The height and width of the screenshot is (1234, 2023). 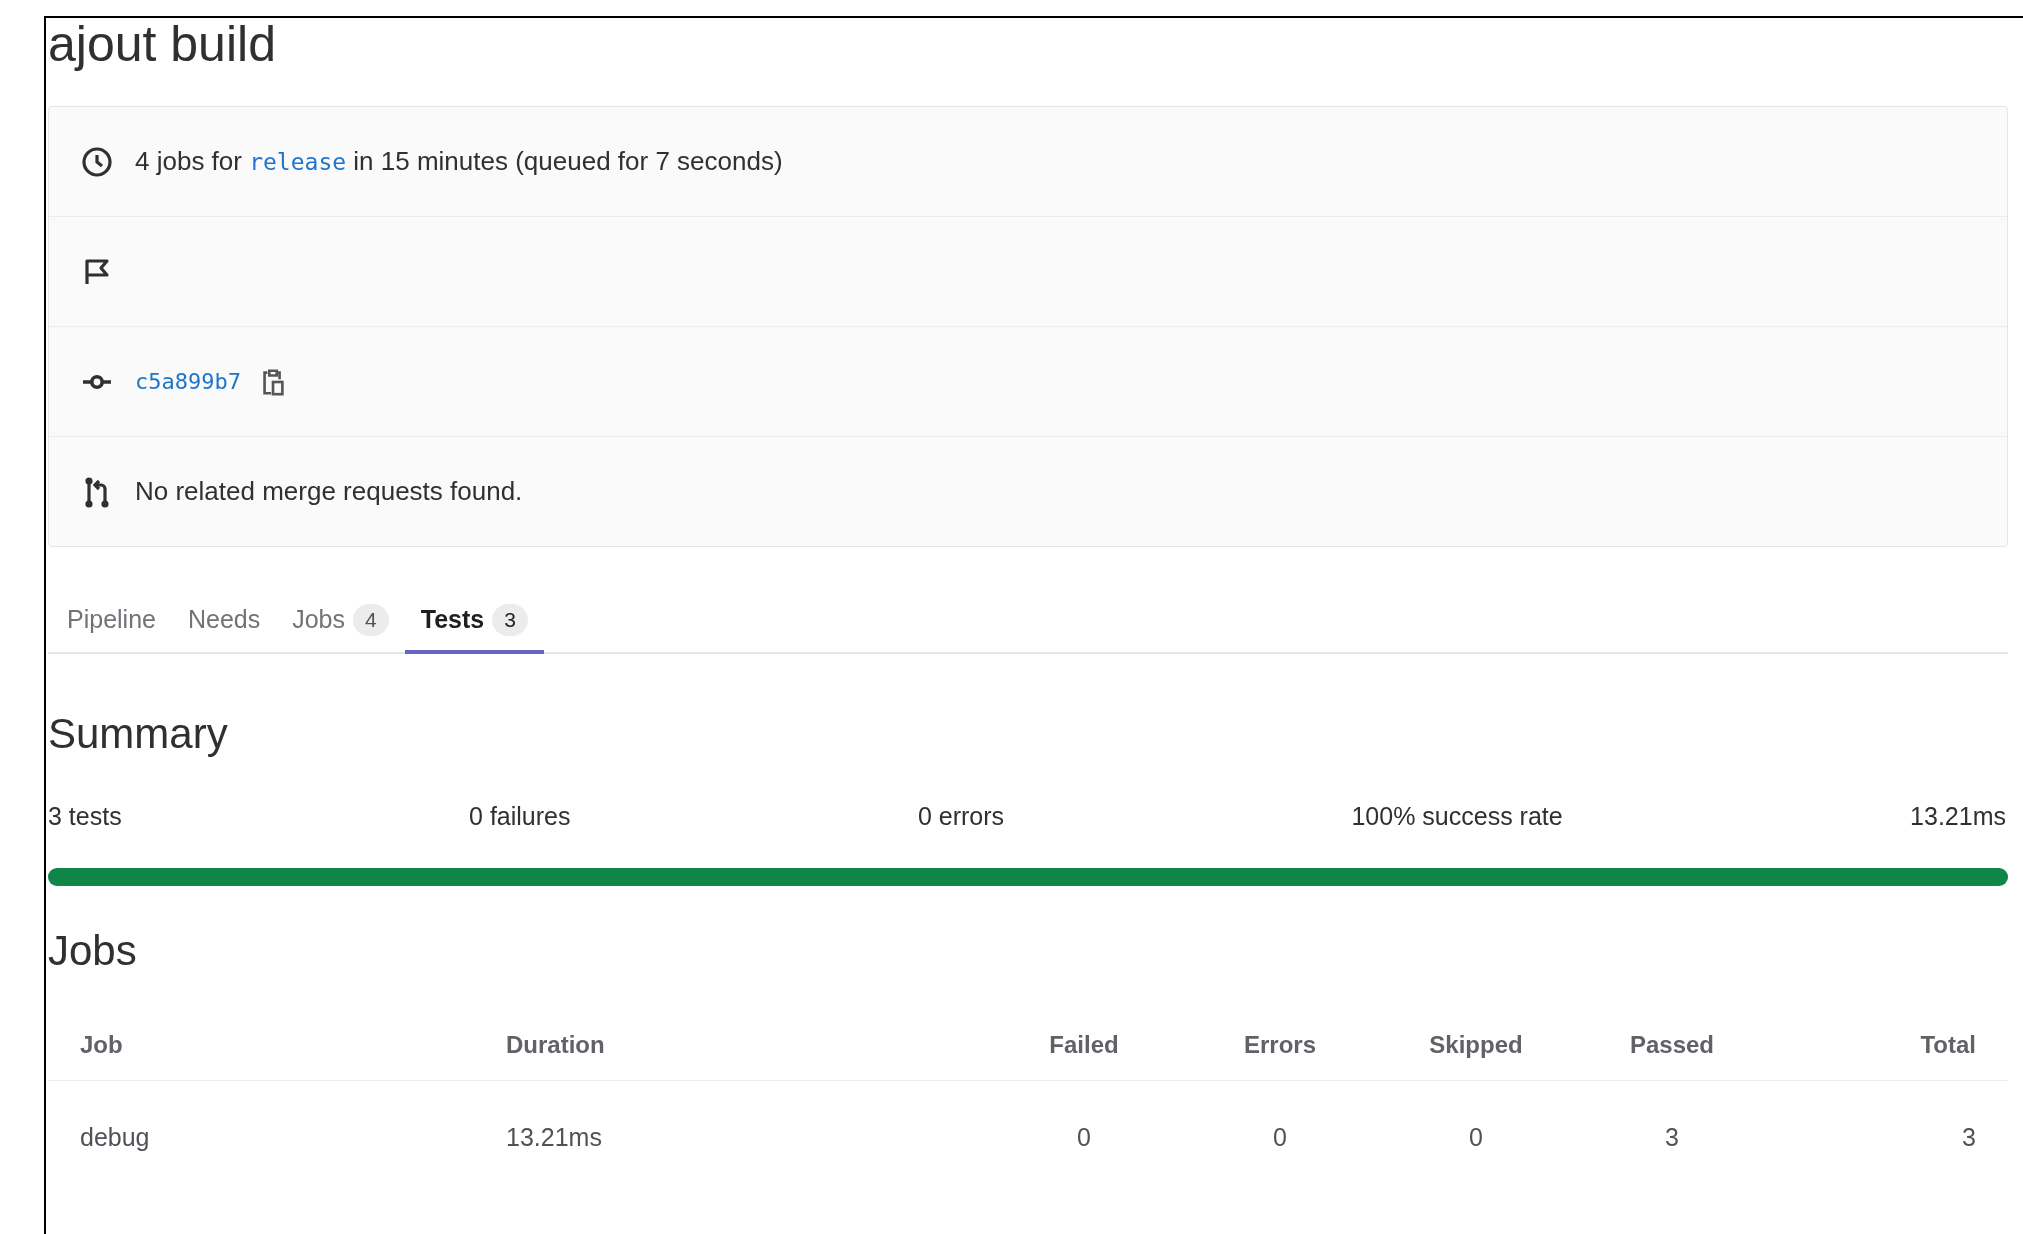 I want to click on branch-link: release, so click(x=298, y=162).